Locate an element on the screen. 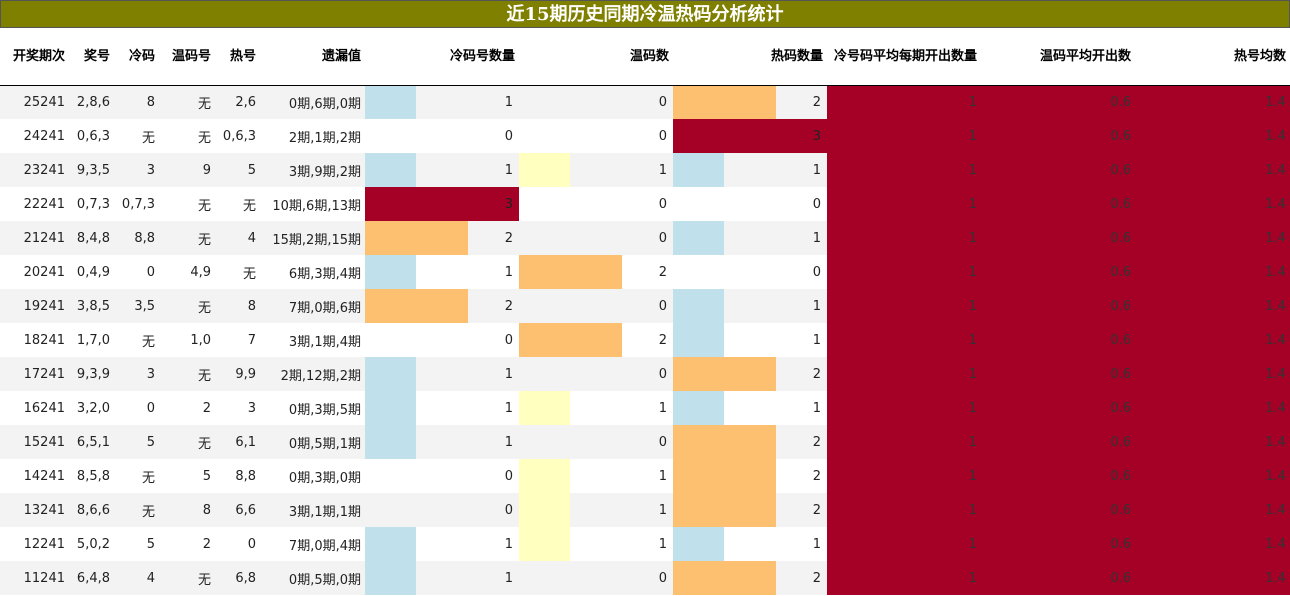 This screenshot has height=596, width=1290. cell-issue: 11241 is located at coordinates (34, 578).